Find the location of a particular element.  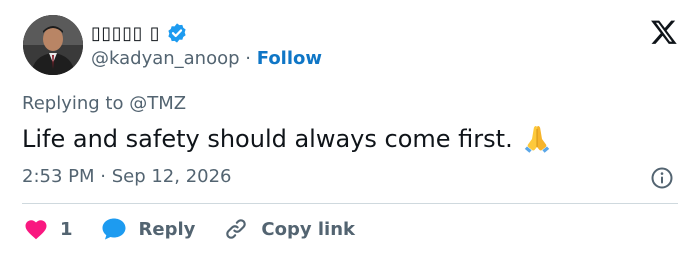

replying-to: Replying to @TMZ is located at coordinates (104, 103).